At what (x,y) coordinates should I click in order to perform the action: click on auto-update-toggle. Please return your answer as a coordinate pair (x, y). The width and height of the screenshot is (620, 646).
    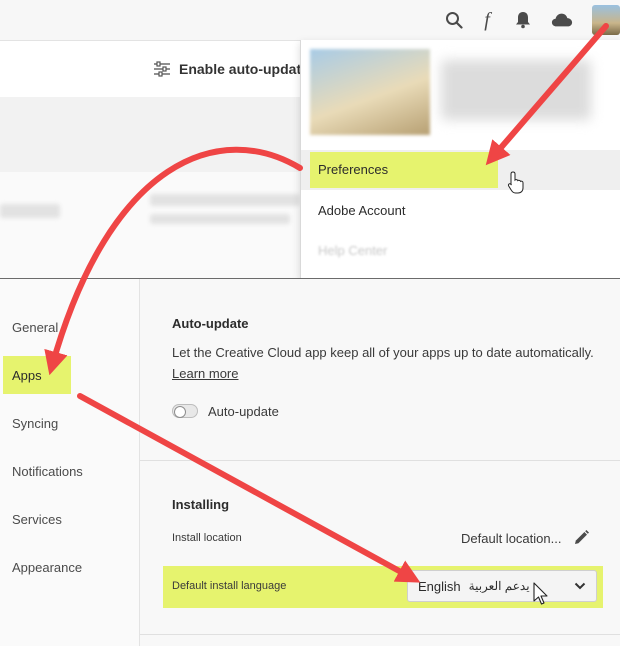
    Looking at the image, I should click on (185, 411).